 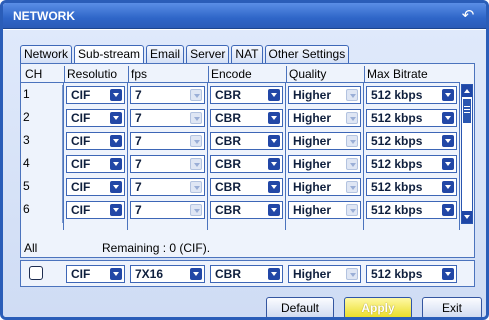 I want to click on column-divider, so click(x=459, y=156).